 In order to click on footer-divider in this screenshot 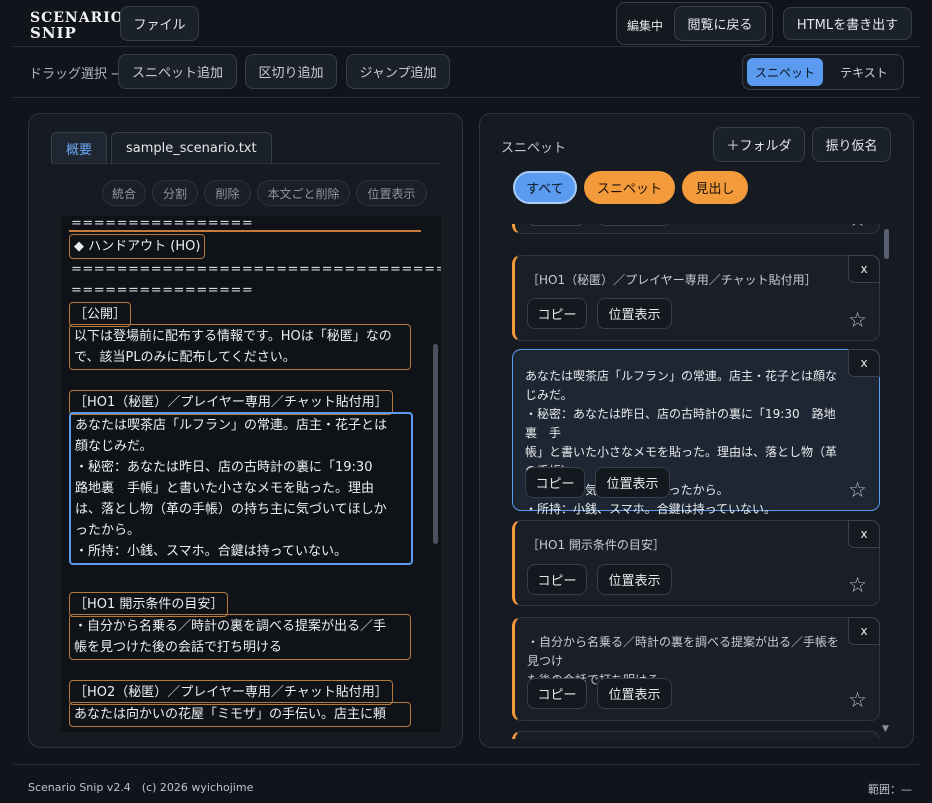, I will do `click(466, 764)`.